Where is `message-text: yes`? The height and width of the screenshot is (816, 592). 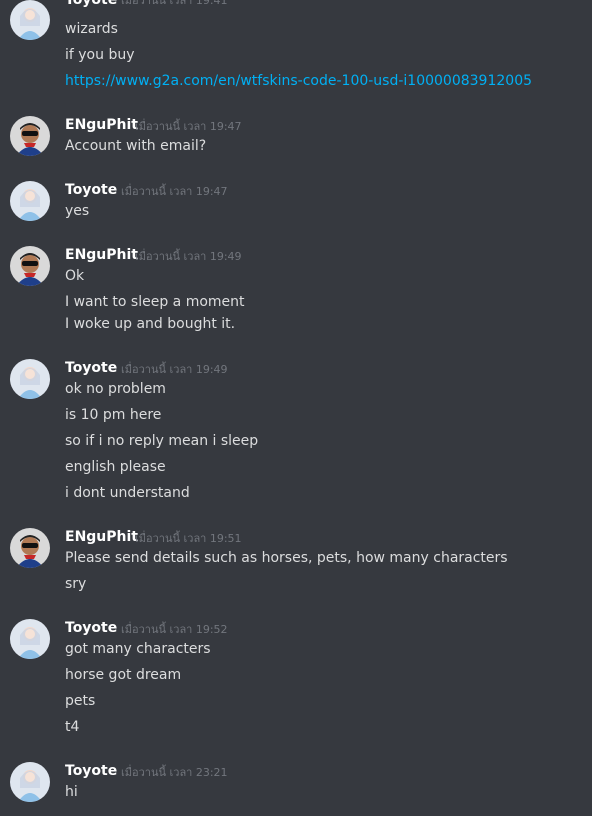 message-text: yes is located at coordinates (77, 211).